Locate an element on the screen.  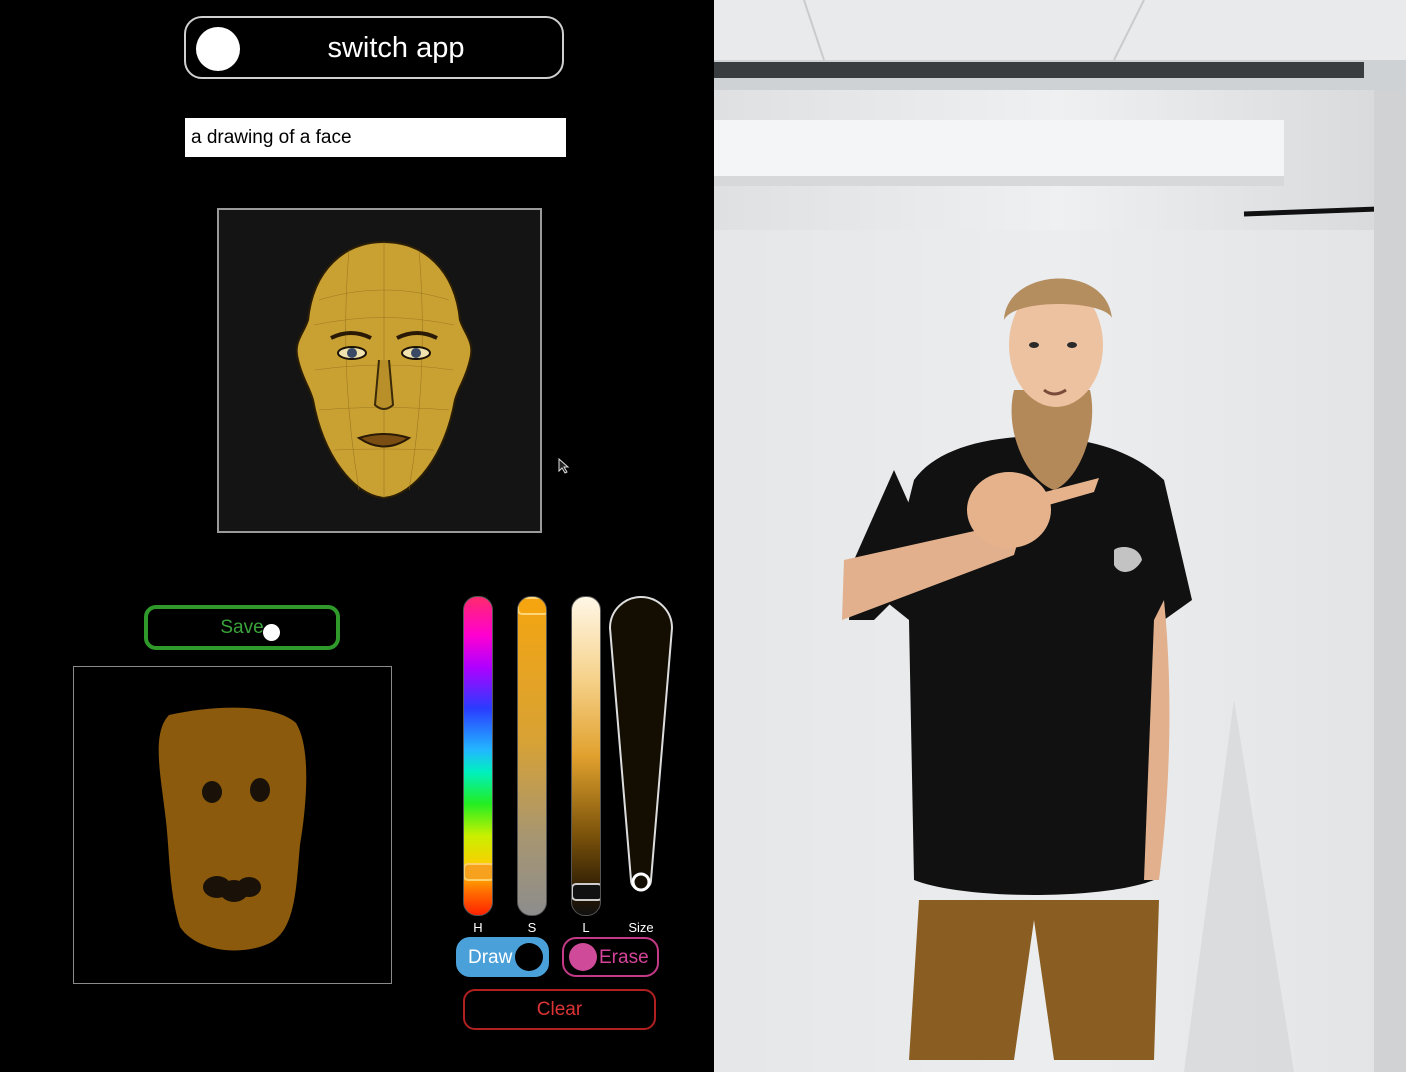
saturation-handle is located at coordinates (532, 606).